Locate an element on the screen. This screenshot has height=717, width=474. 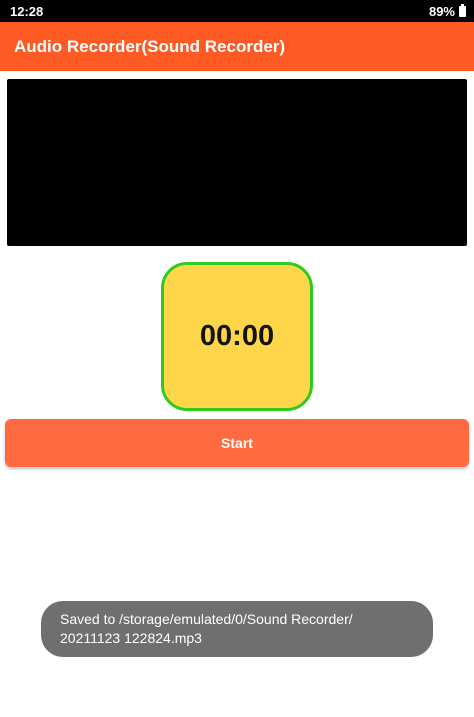
status-right: 89% is located at coordinates (447, 11).